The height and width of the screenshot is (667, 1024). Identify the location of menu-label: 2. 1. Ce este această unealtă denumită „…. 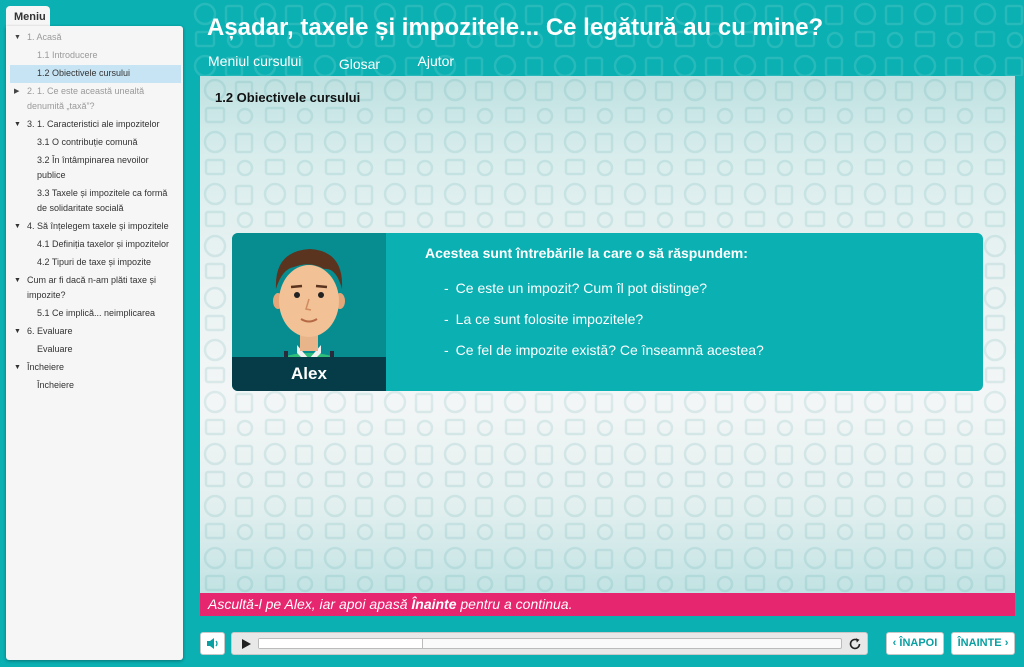
(86, 98).